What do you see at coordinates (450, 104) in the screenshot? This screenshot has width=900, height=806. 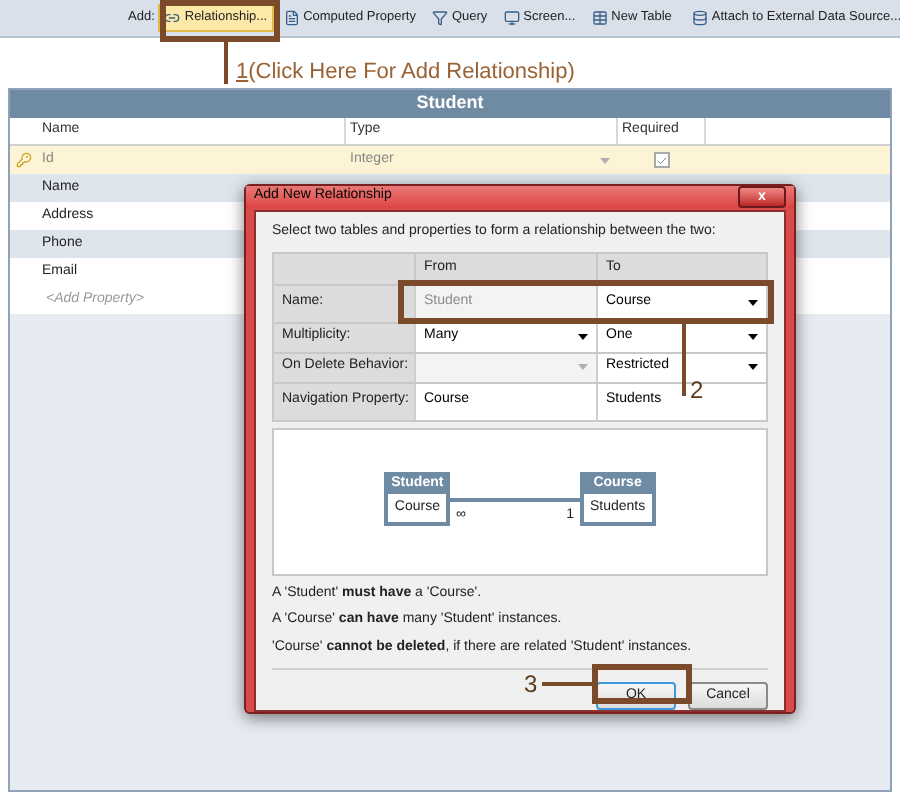 I see `table-title: Student` at bounding box center [450, 104].